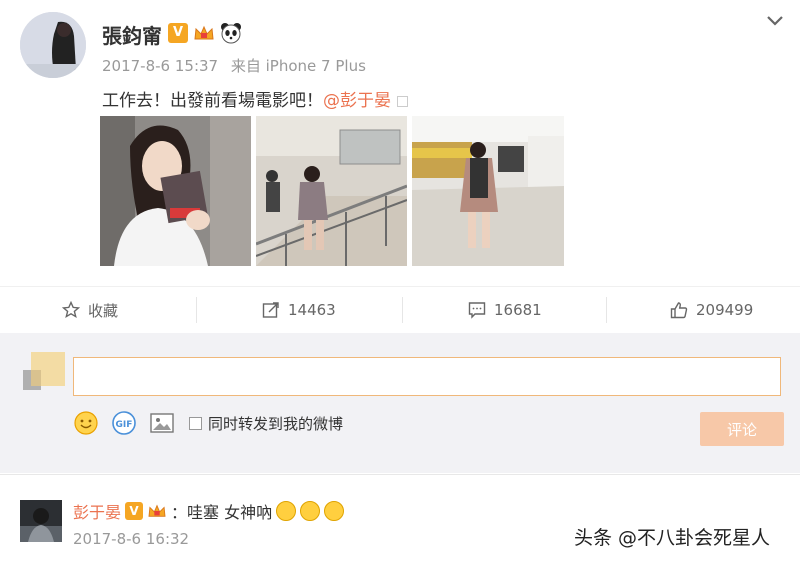 Image resolution: width=800 pixels, height=563 pixels. I want to click on reply-avatar, so click(41, 521).